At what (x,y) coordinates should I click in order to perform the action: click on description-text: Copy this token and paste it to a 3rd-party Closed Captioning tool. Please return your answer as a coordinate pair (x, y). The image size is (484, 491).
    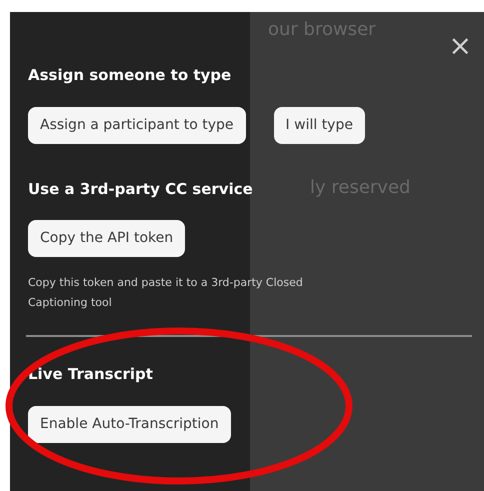
    Looking at the image, I should click on (166, 293).